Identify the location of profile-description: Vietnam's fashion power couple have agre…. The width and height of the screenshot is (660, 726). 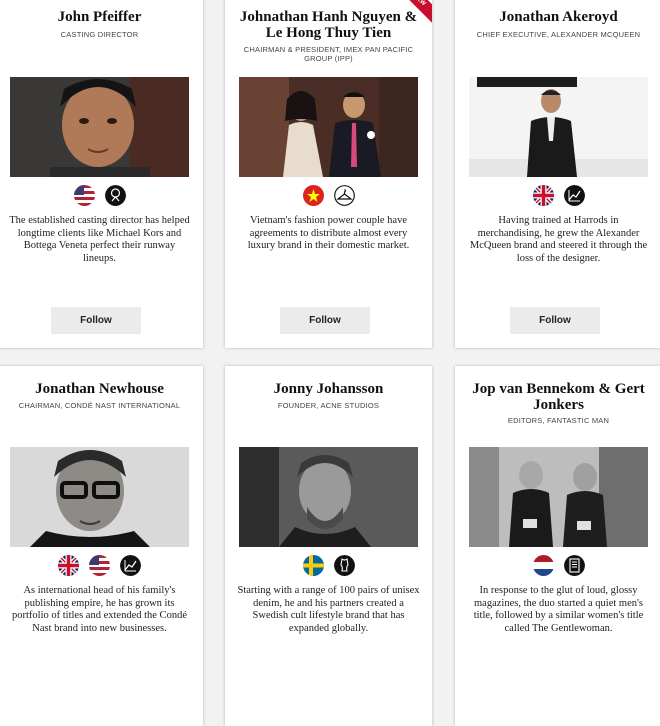
(328, 233).